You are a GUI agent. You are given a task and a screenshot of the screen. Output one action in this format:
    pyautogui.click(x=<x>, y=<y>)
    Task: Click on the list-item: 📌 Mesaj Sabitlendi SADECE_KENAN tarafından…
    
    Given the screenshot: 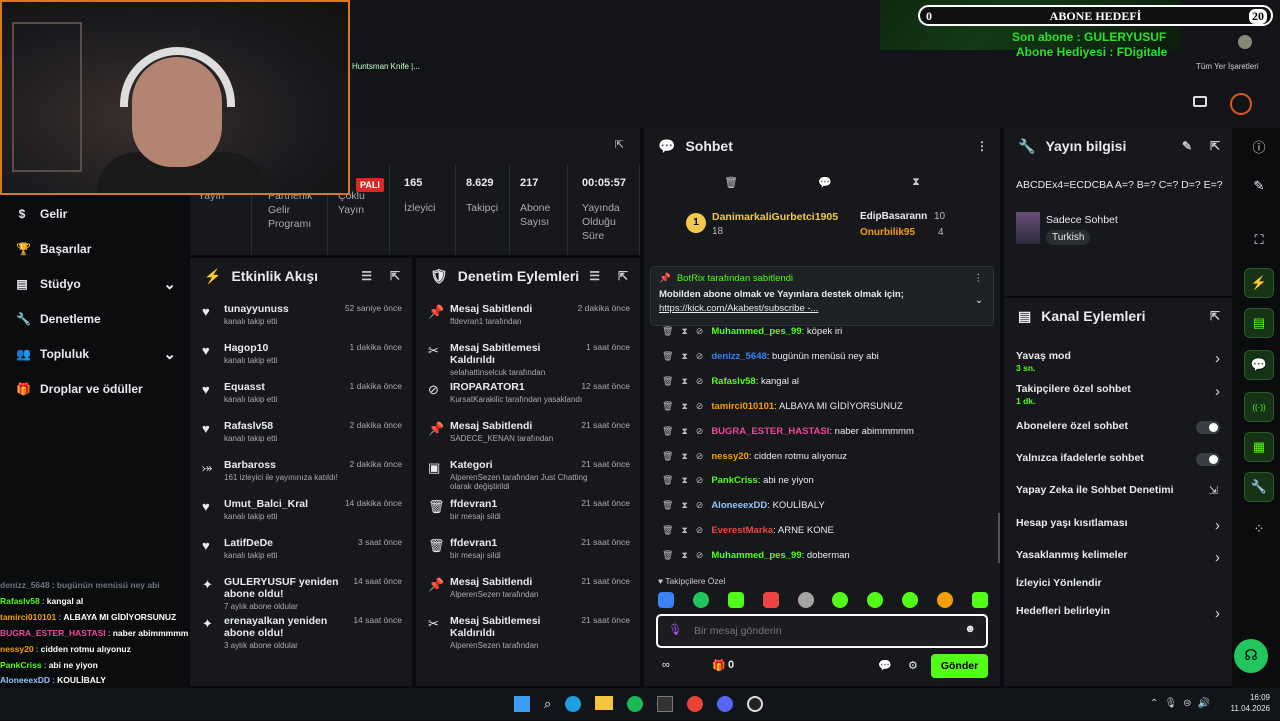 What is the action you would take?
    pyautogui.click(x=528, y=434)
    